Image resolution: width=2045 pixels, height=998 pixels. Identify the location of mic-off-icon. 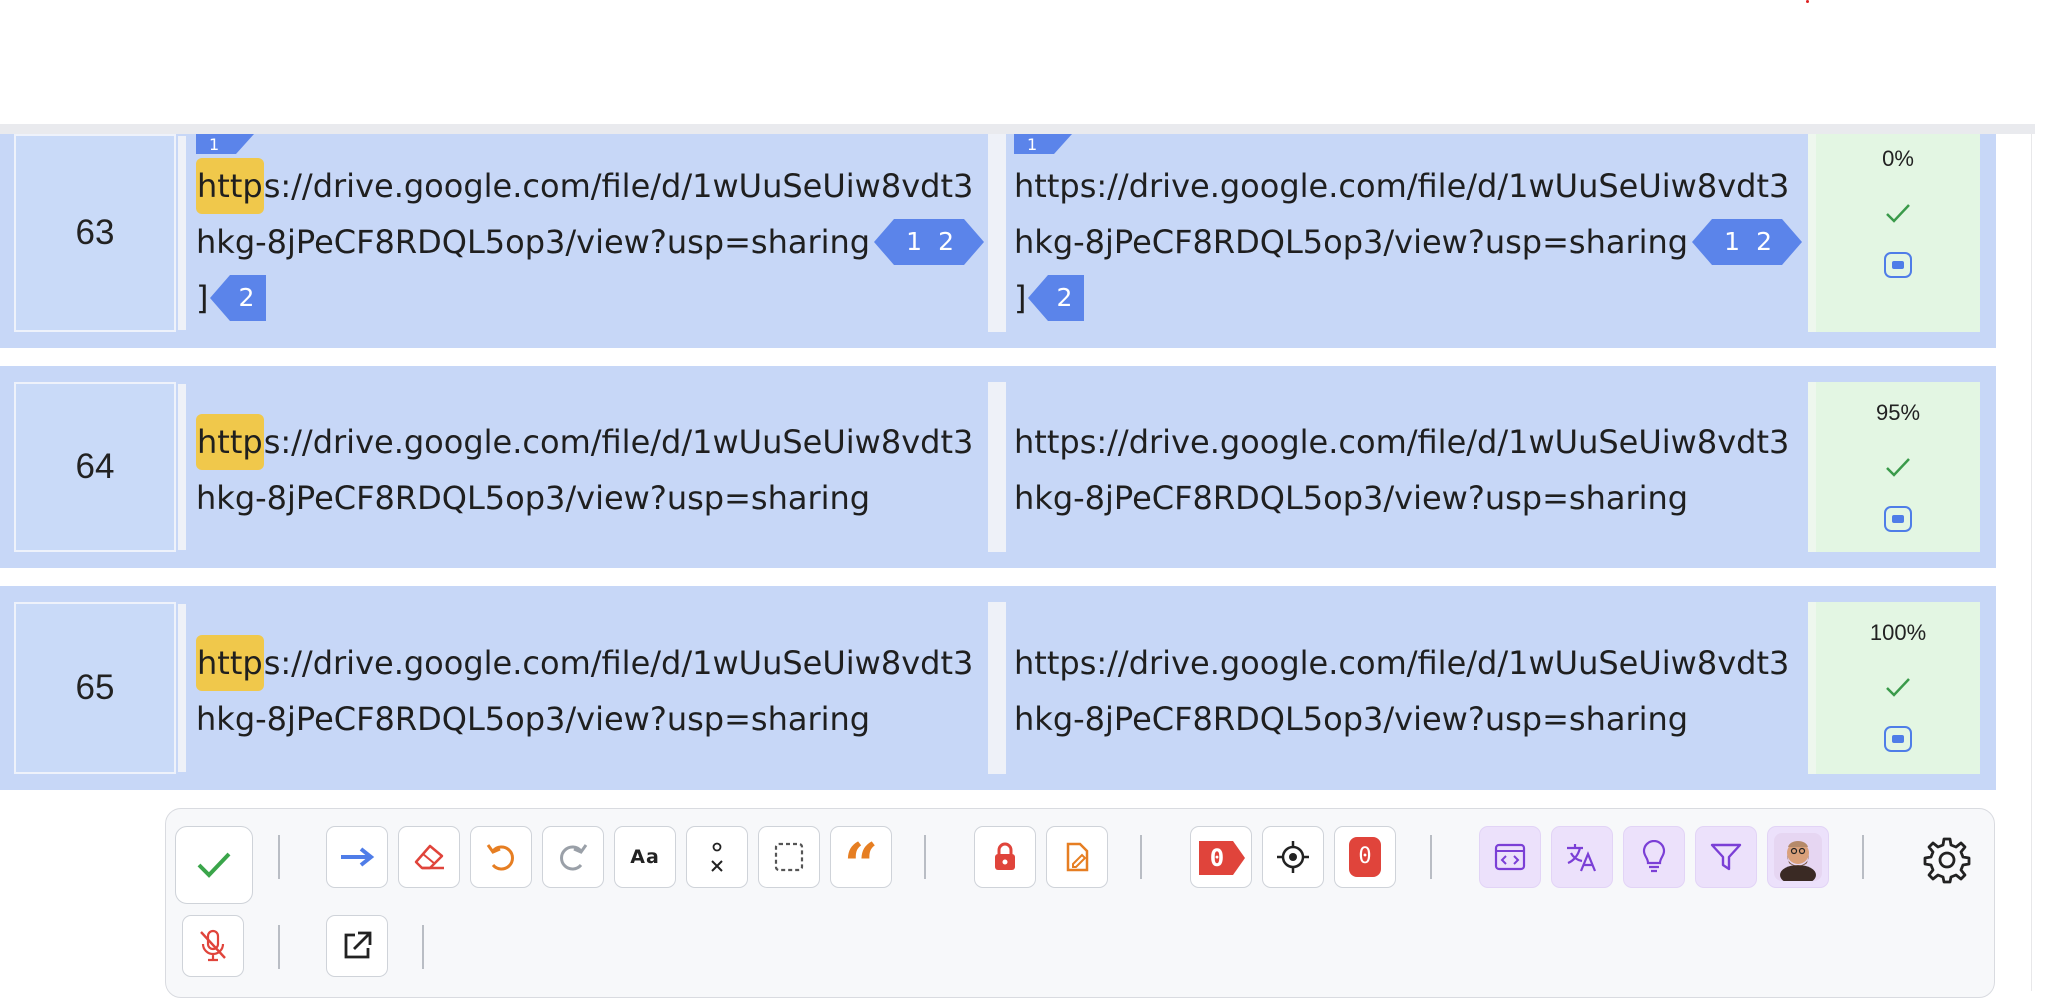
(213, 945).